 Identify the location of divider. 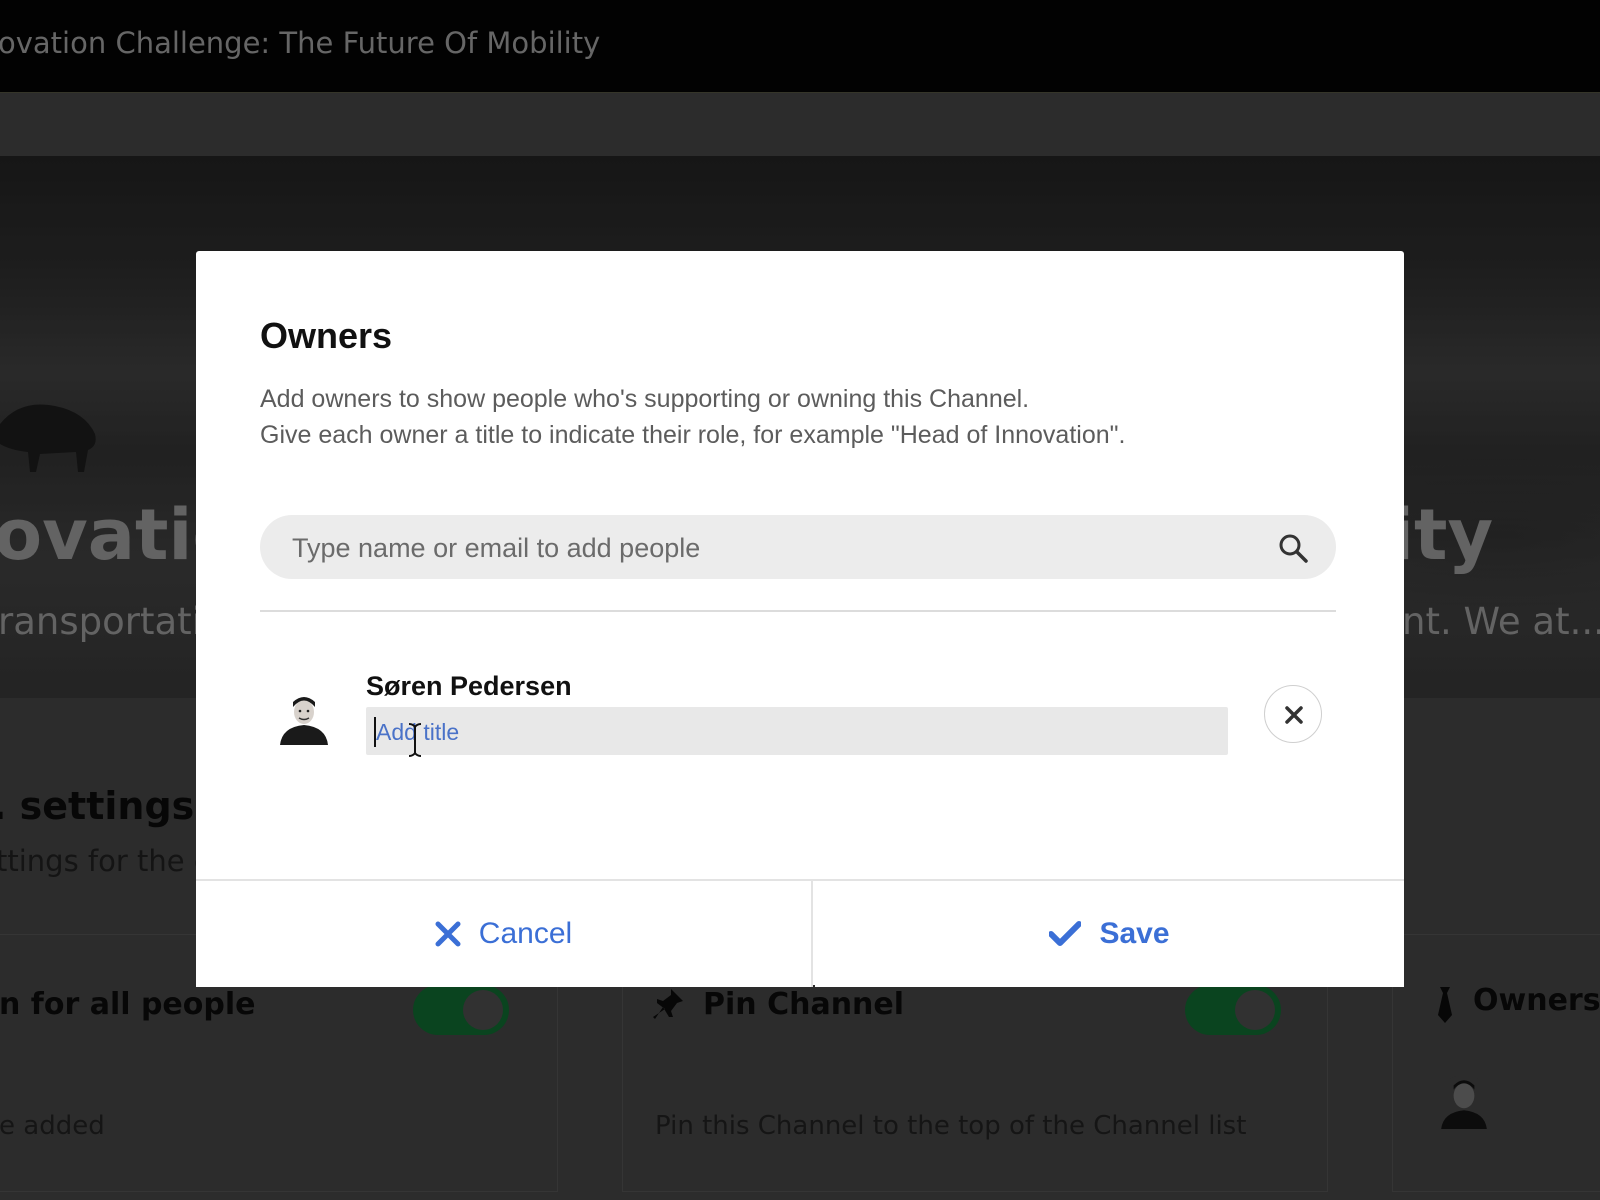
(798, 611).